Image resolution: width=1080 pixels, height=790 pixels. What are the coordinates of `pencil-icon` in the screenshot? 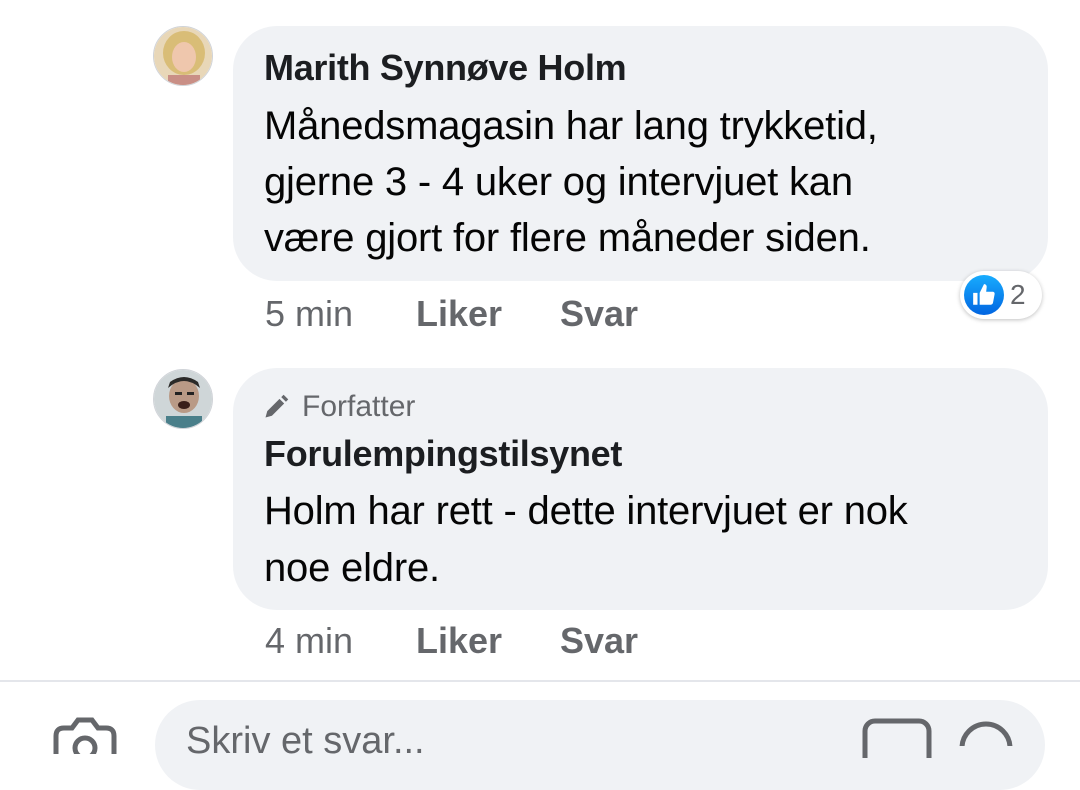 It's located at (276, 407).